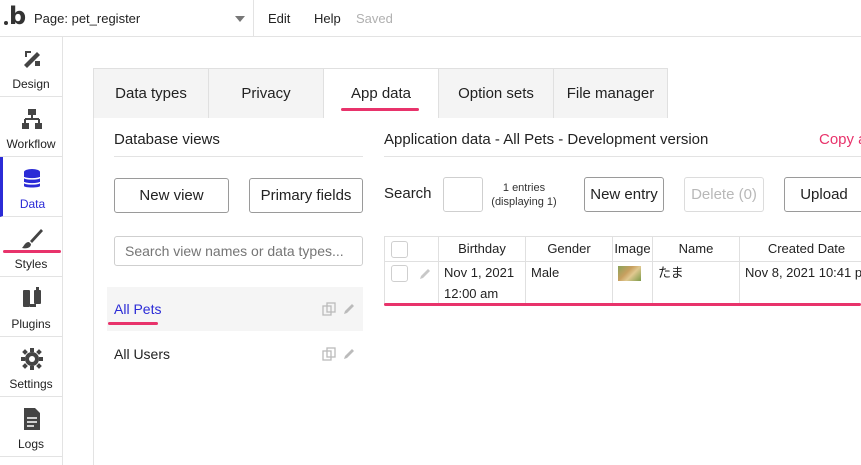 The height and width of the screenshot is (465, 861). Describe the element at coordinates (240, 19) in the screenshot. I see `chevron-down-icon` at that location.